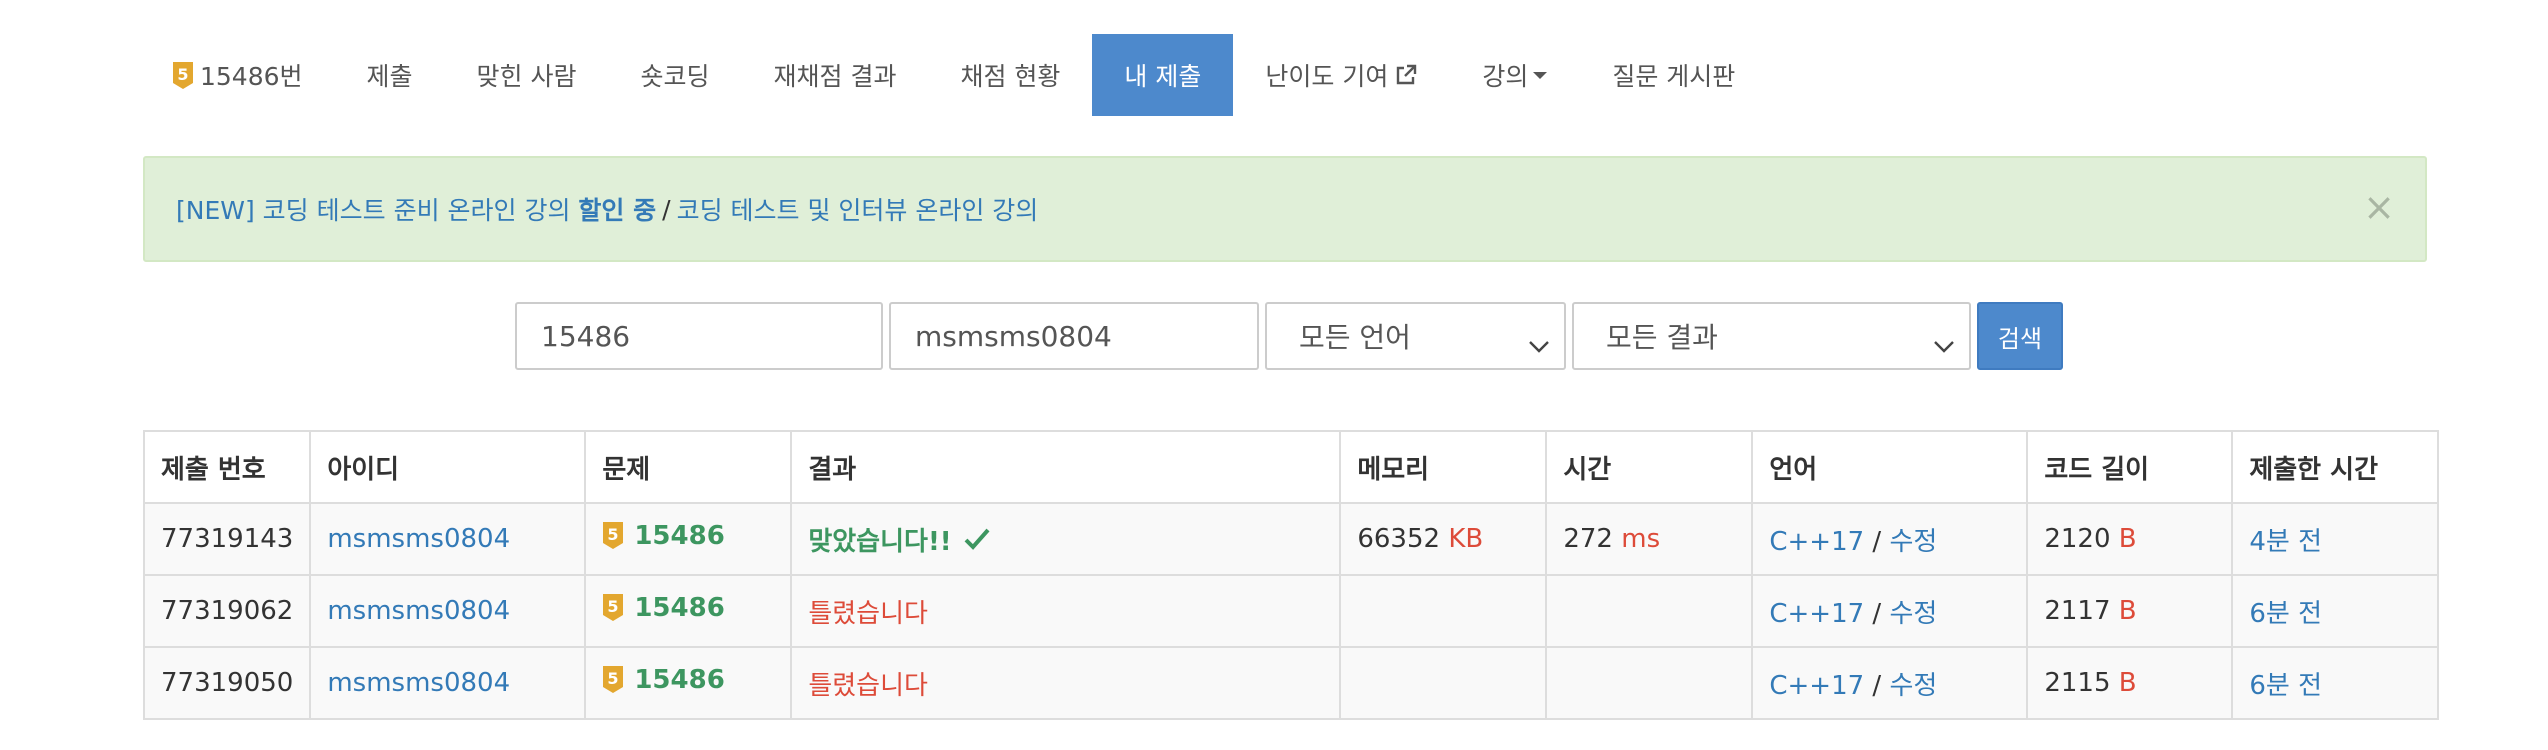  I want to click on submitted-time-link: 4분 전, so click(2285, 542).